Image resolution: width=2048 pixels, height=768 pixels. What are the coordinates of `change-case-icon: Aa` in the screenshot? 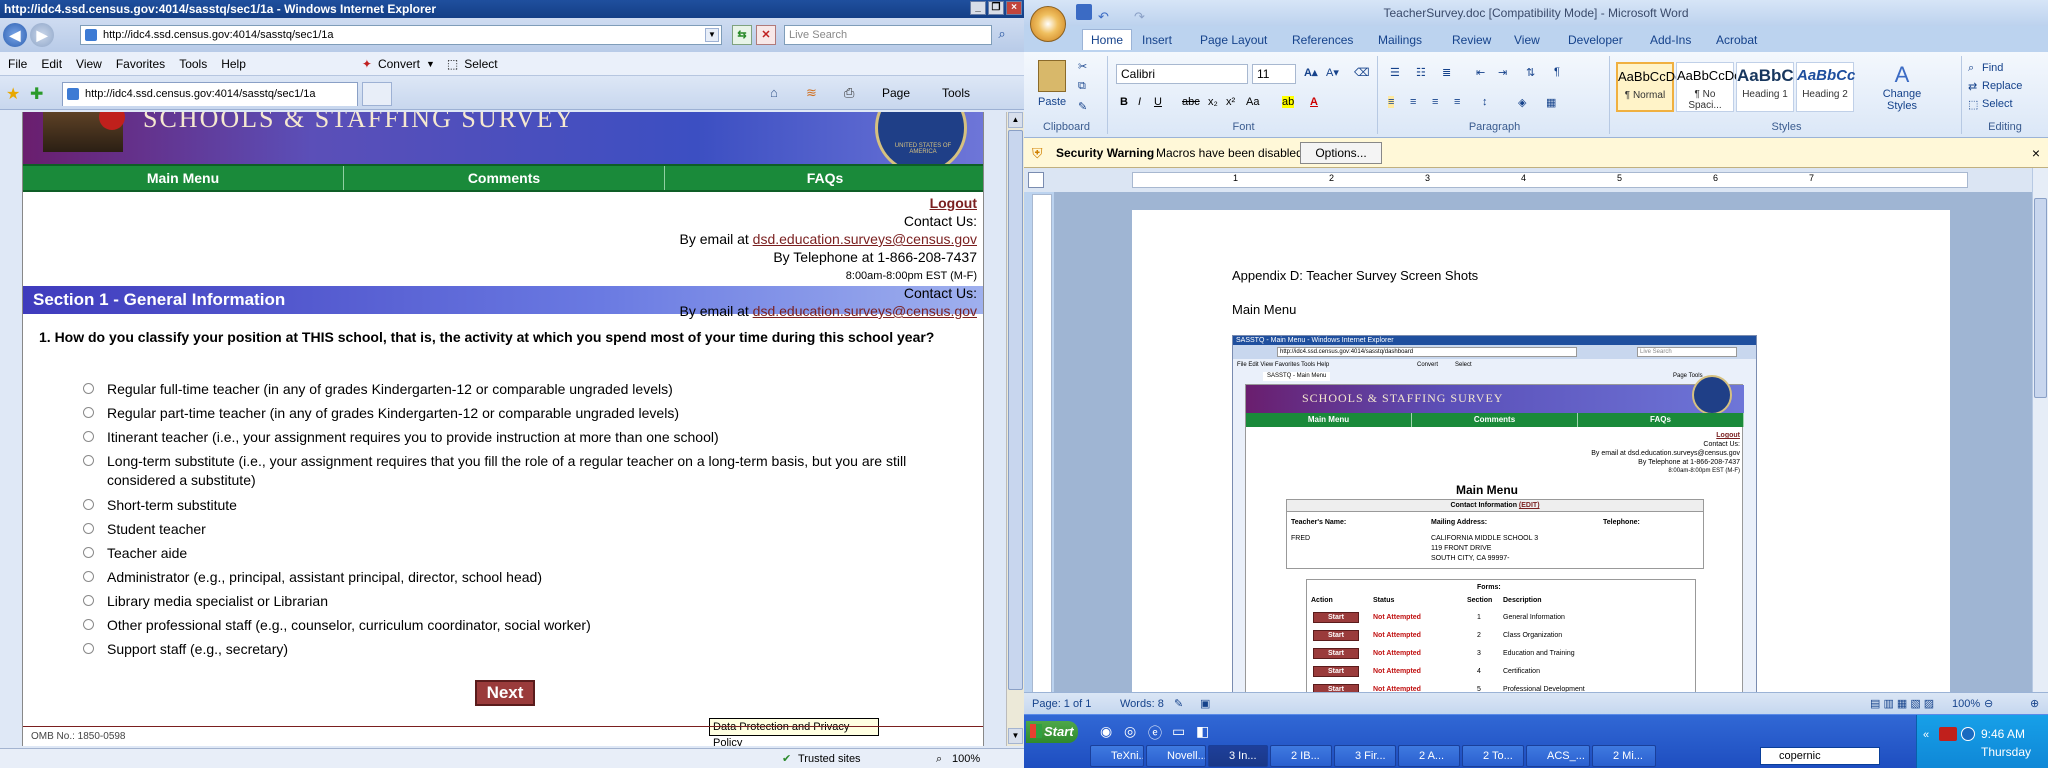 It's located at (1252, 102).